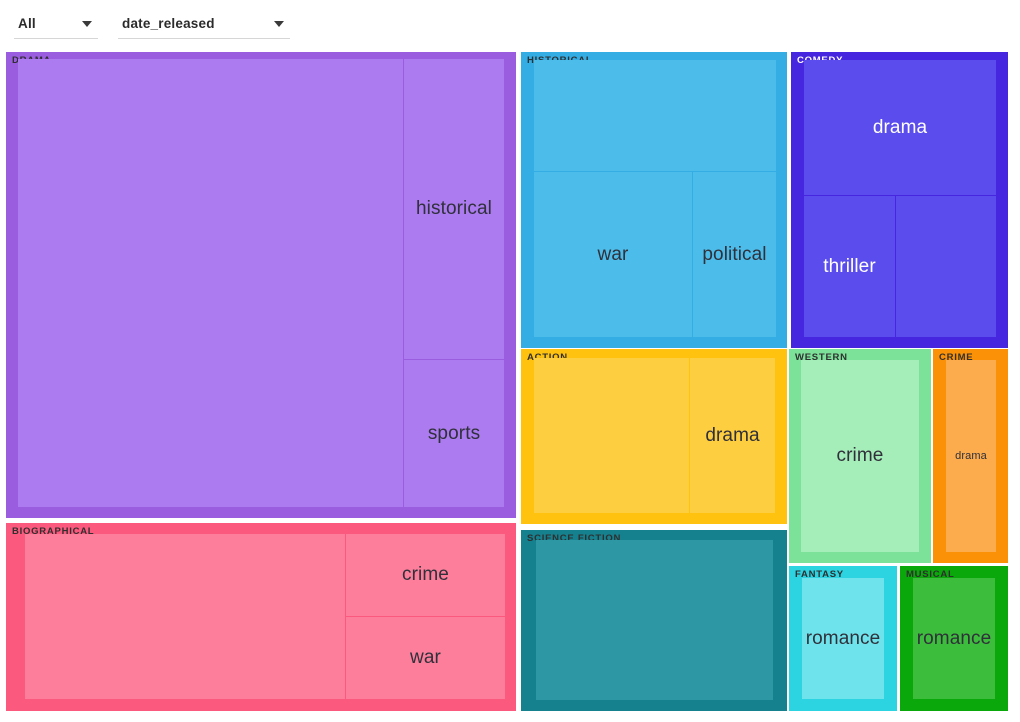 This screenshot has height=722, width=1020. I want to click on treemap-leaf-historical-political: political, so click(734, 254).